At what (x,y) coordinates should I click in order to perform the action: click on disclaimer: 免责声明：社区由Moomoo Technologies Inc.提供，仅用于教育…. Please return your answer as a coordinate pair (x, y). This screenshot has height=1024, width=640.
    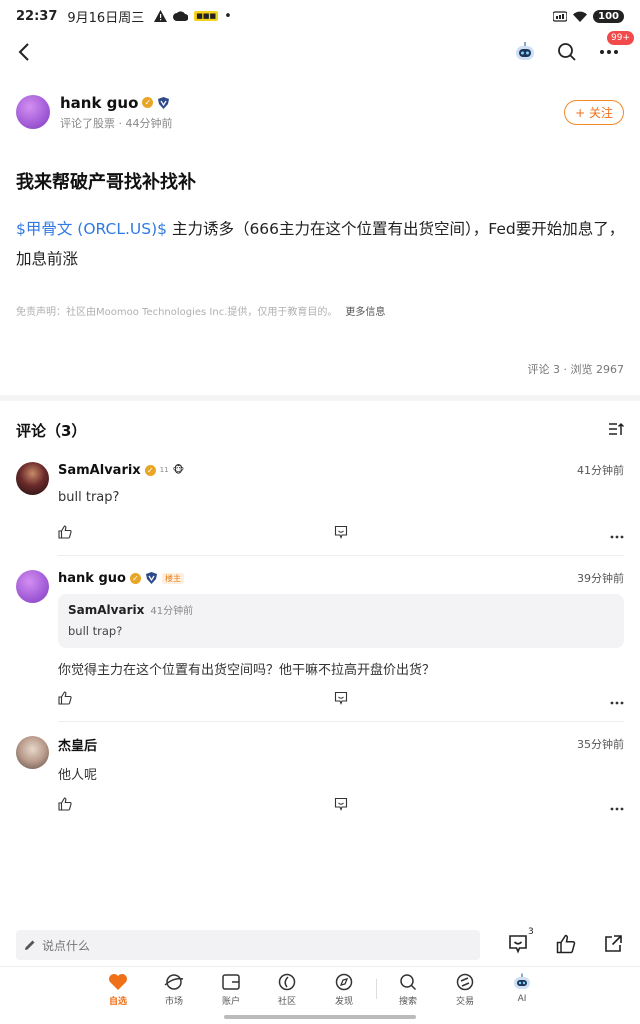
    Looking at the image, I should click on (200, 310).